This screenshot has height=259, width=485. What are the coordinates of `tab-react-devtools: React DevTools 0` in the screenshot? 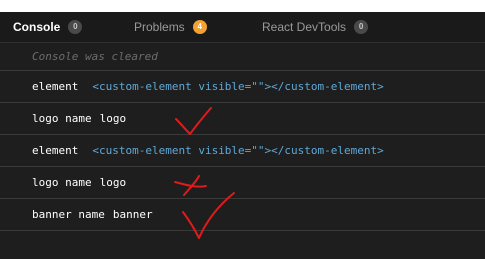 It's located at (315, 27).